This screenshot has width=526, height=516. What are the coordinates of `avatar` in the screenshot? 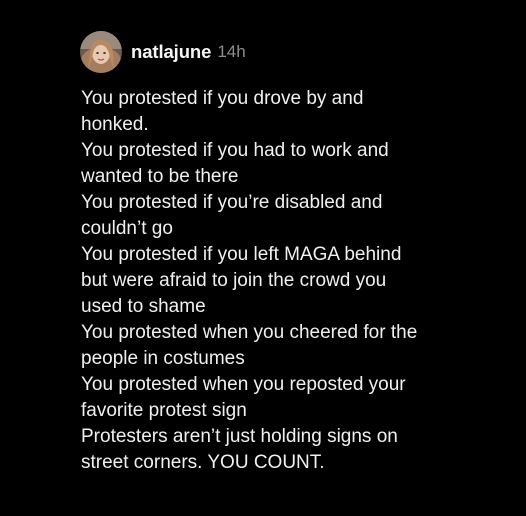 It's located at (101, 52).